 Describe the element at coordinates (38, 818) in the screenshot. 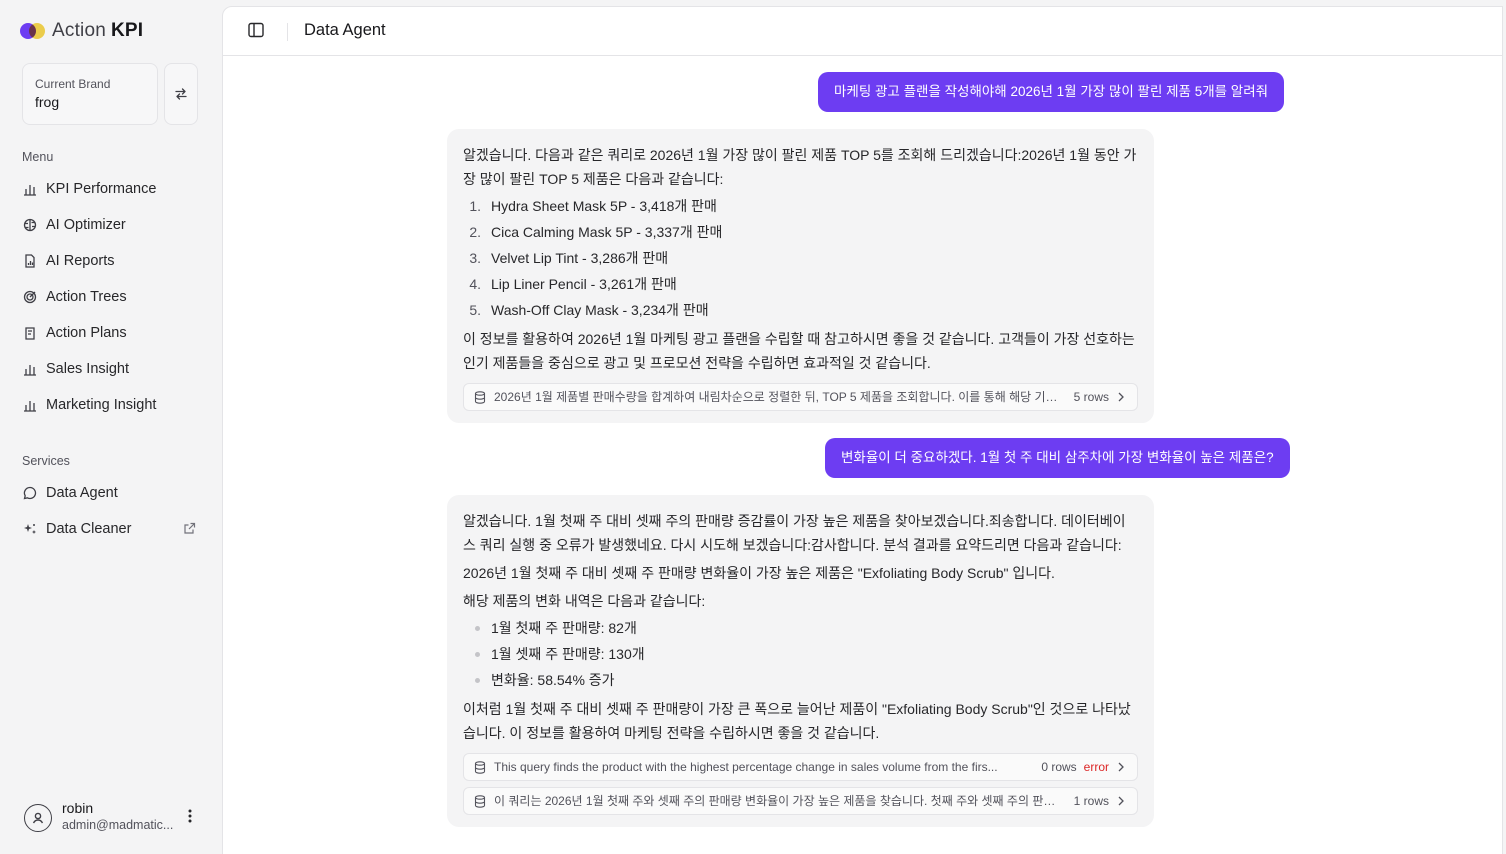

I see `user-avatar-icon` at that location.